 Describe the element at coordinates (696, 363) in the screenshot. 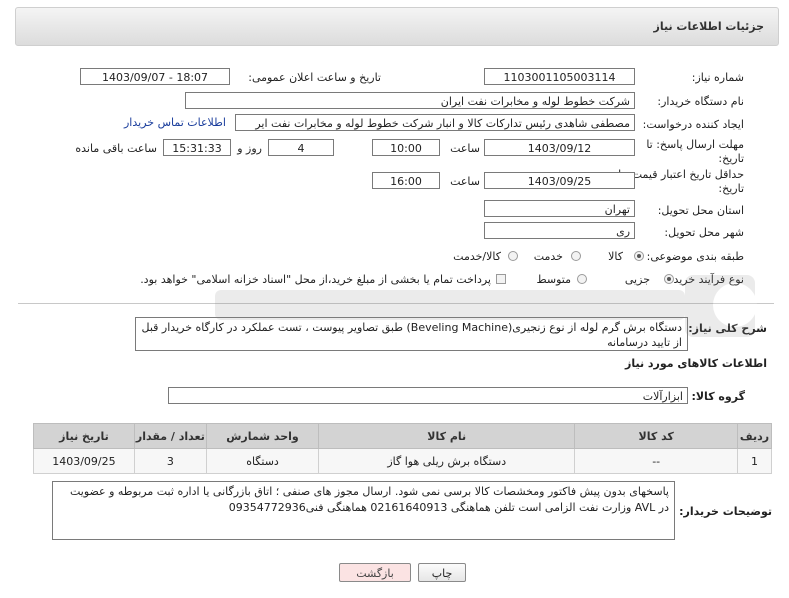

I see `goods-info-title: اطلاعات کالاهای مورد نیاز` at that location.